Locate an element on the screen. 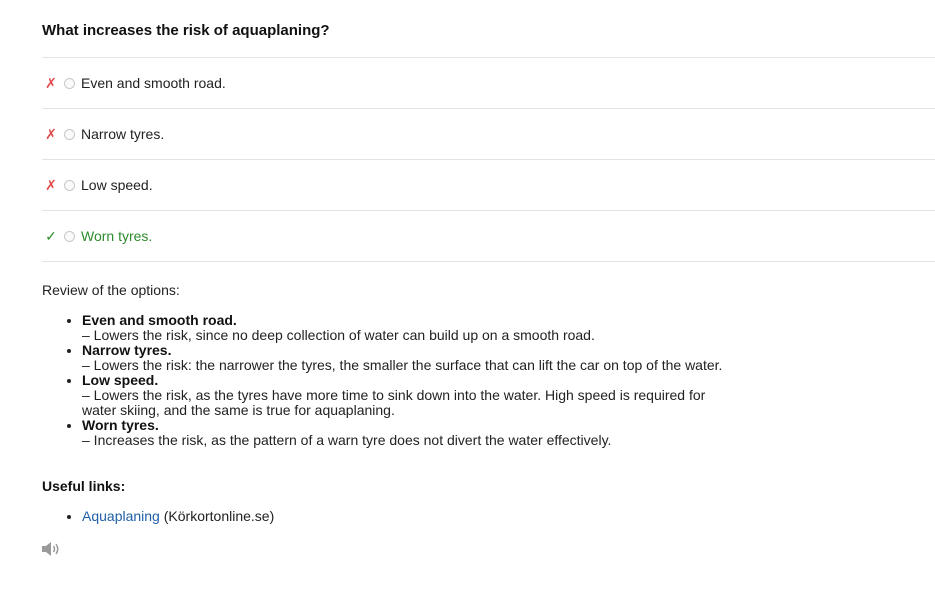  option-row: ✓ Worn tyres. is located at coordinates (488, 236).